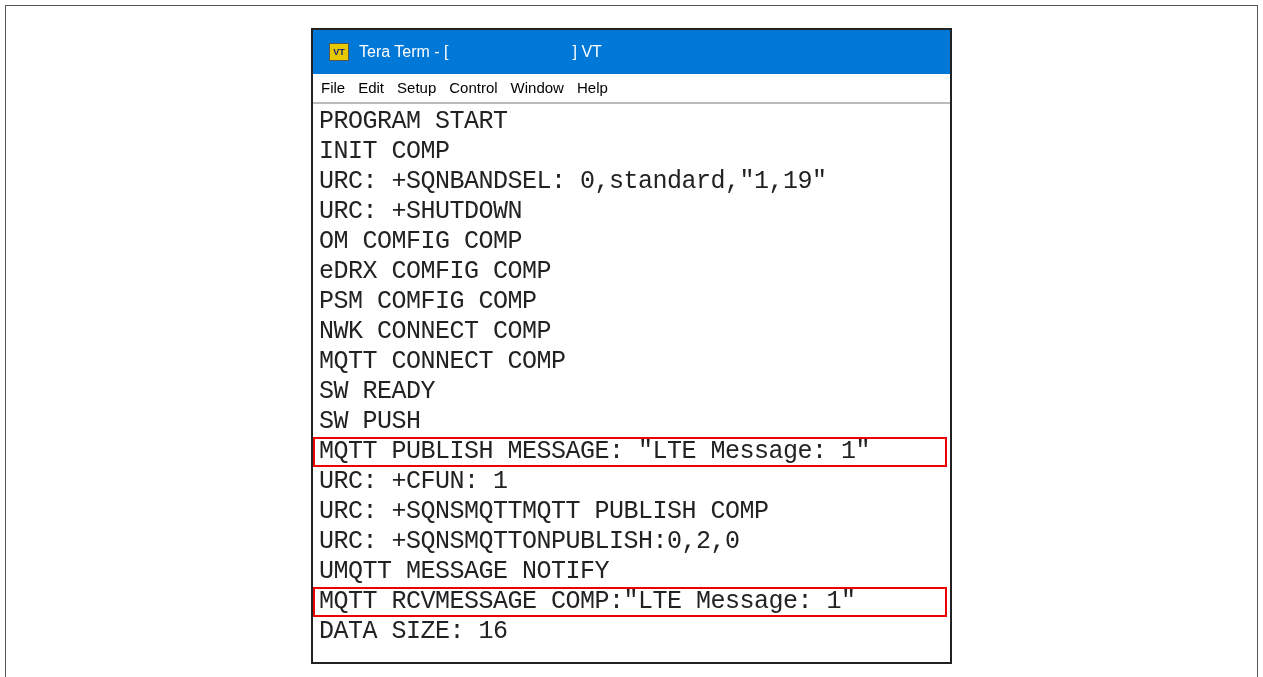 The width and height of the screenshot is (1263, 677). I want to click on terminal-line: UMQTT MESSAGE NOTIFY, so click(464, 572).